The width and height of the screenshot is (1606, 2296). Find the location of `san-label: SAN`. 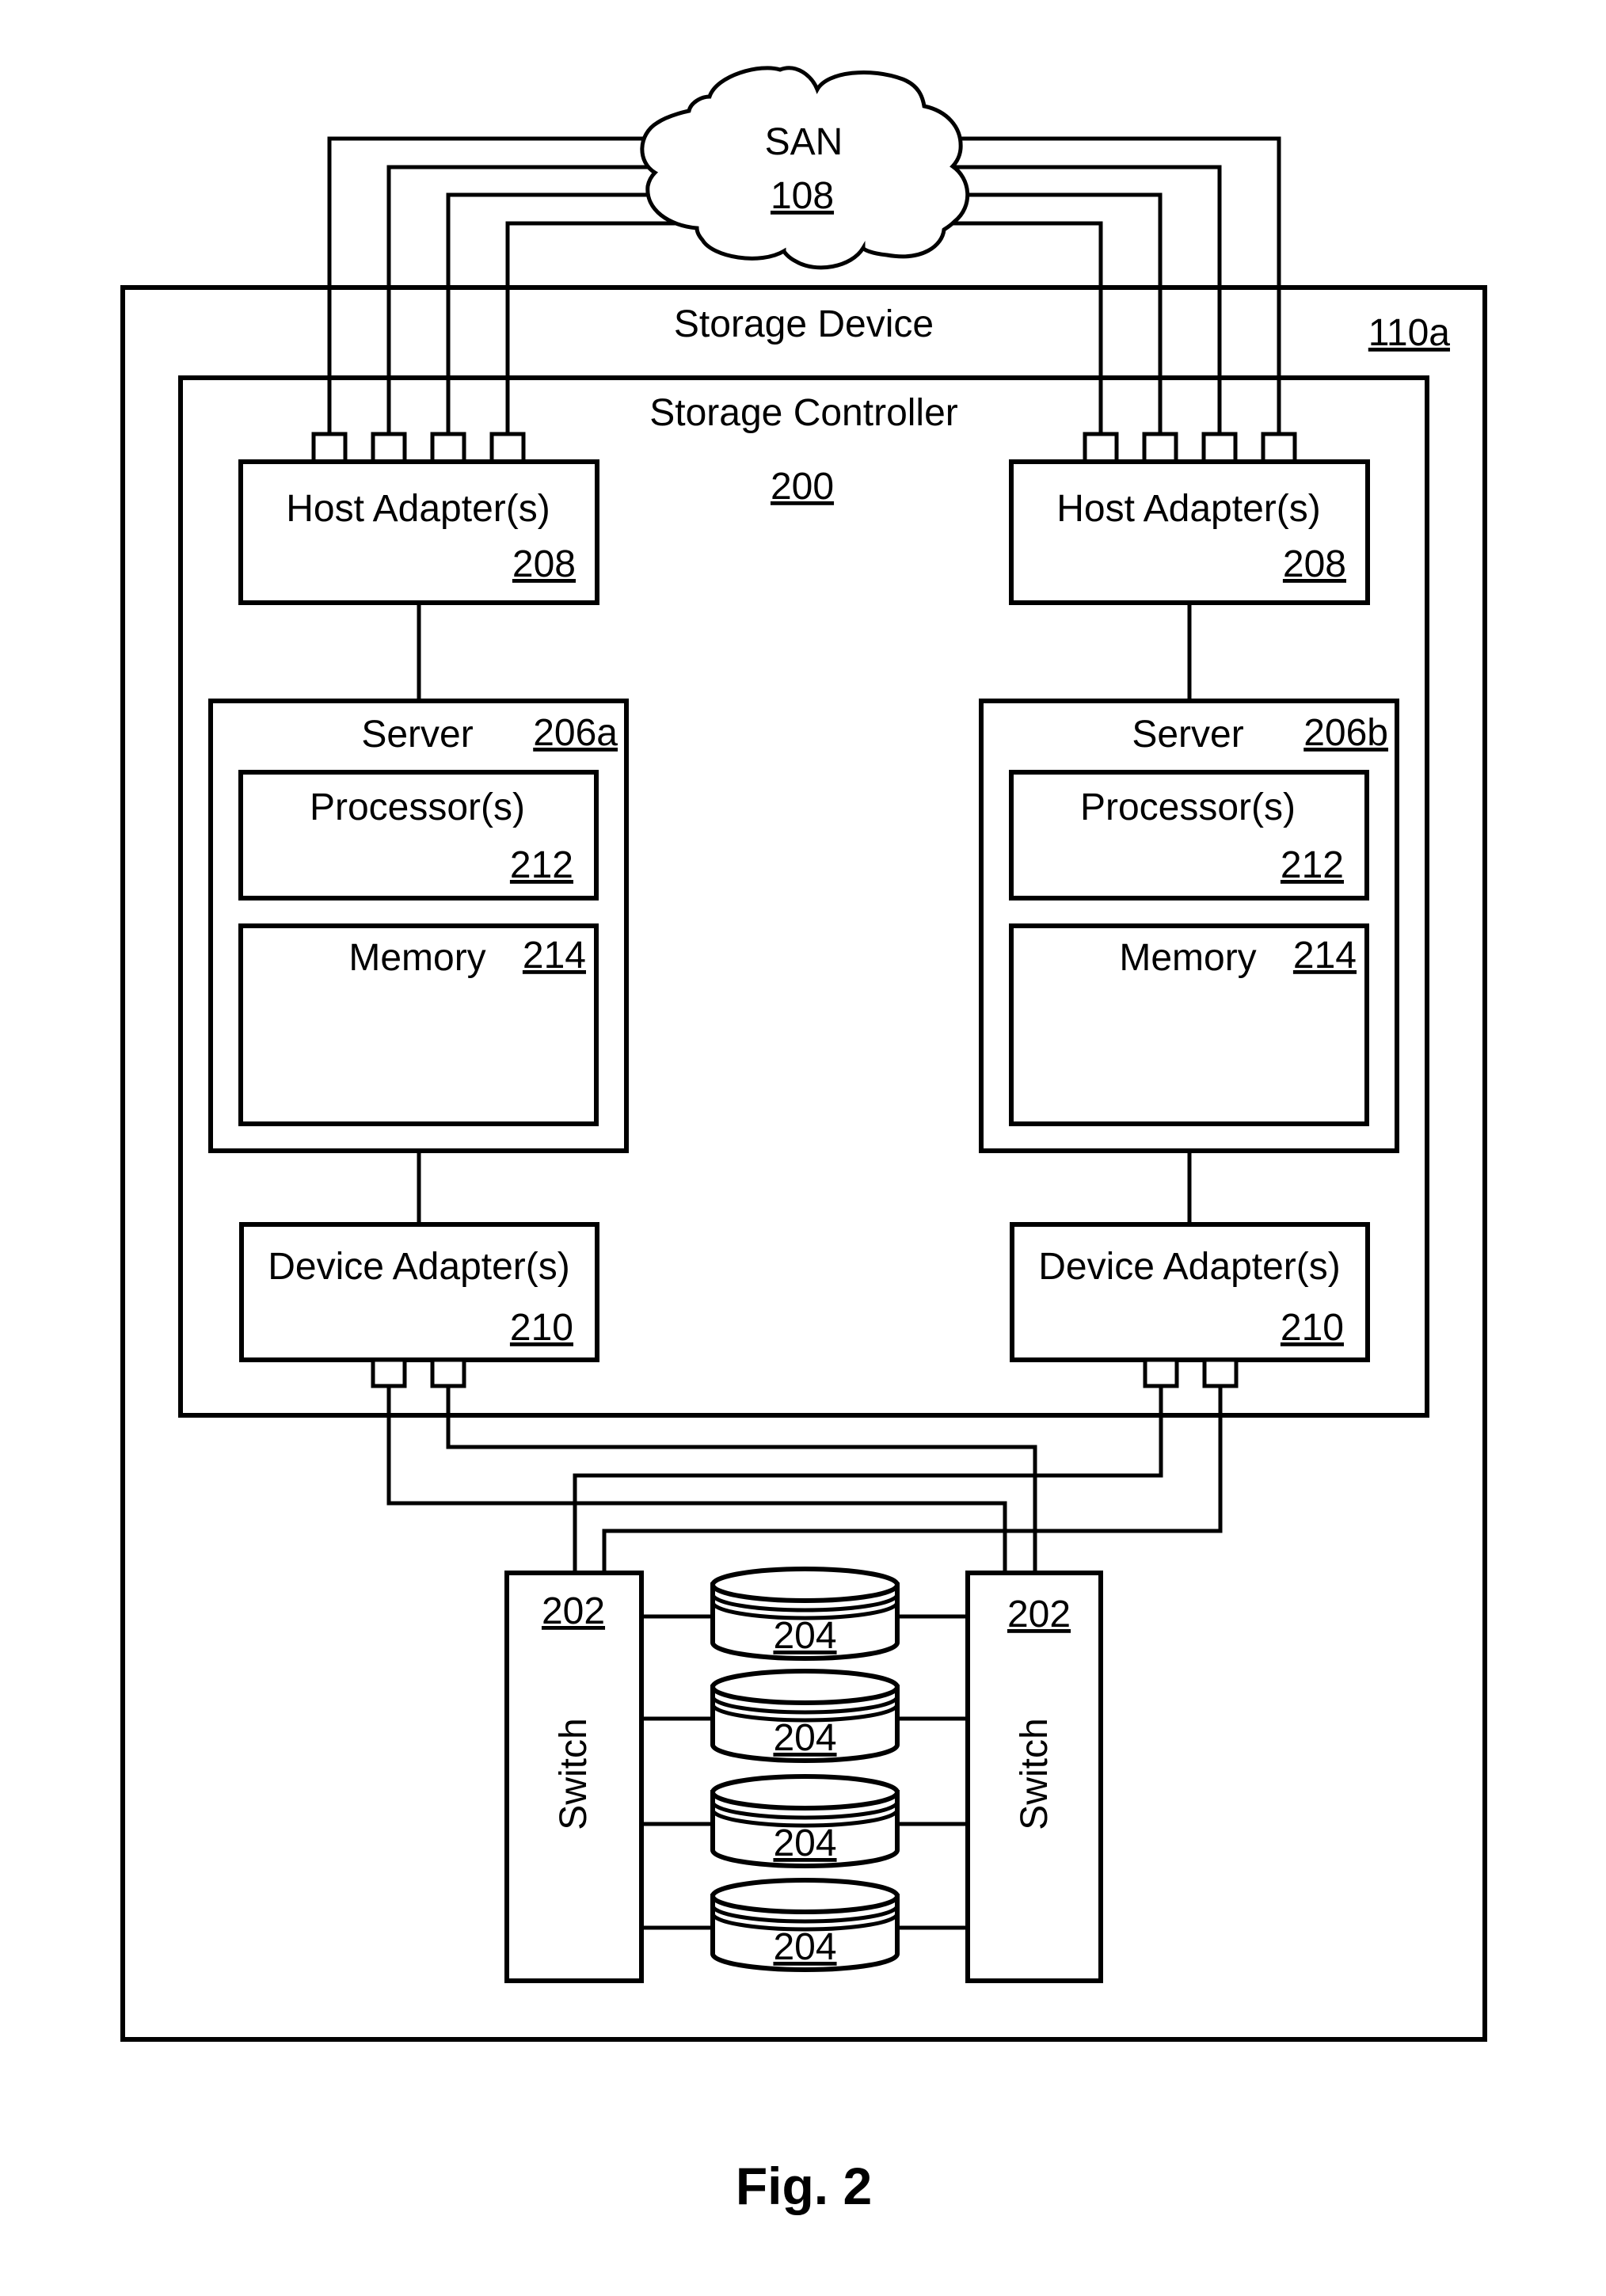

san-label: SAN is located at coordinates (804, 142).